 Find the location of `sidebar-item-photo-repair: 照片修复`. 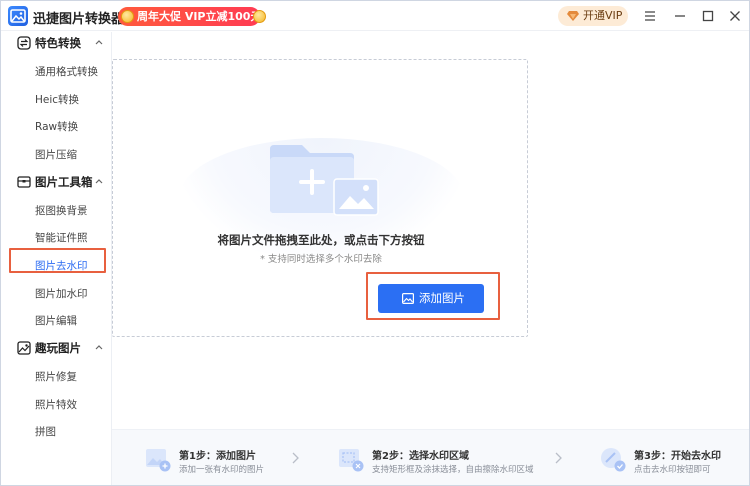

sidebar-item-photo-repair: 照片修复 is located at coordinates (56, 376).